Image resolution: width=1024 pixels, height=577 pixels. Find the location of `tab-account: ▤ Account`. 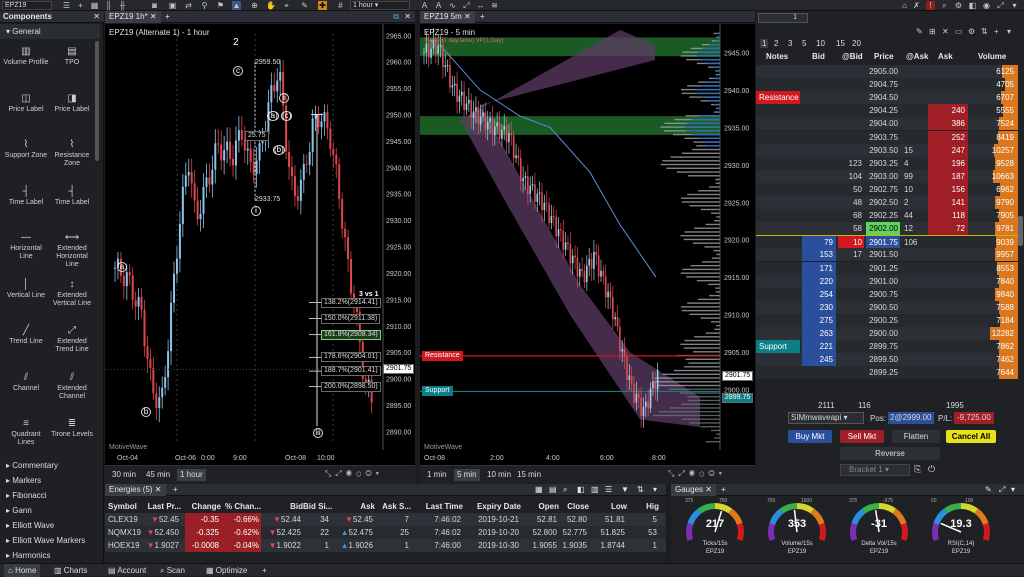

tab-account: ▤ Account is located at coordinates (127, 570).